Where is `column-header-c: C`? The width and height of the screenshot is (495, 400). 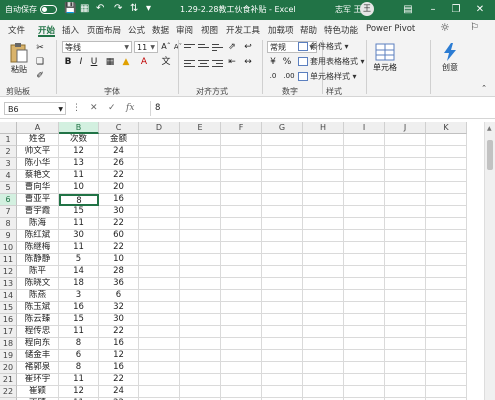
column-header-c: C is located at coordinates (119, 128).